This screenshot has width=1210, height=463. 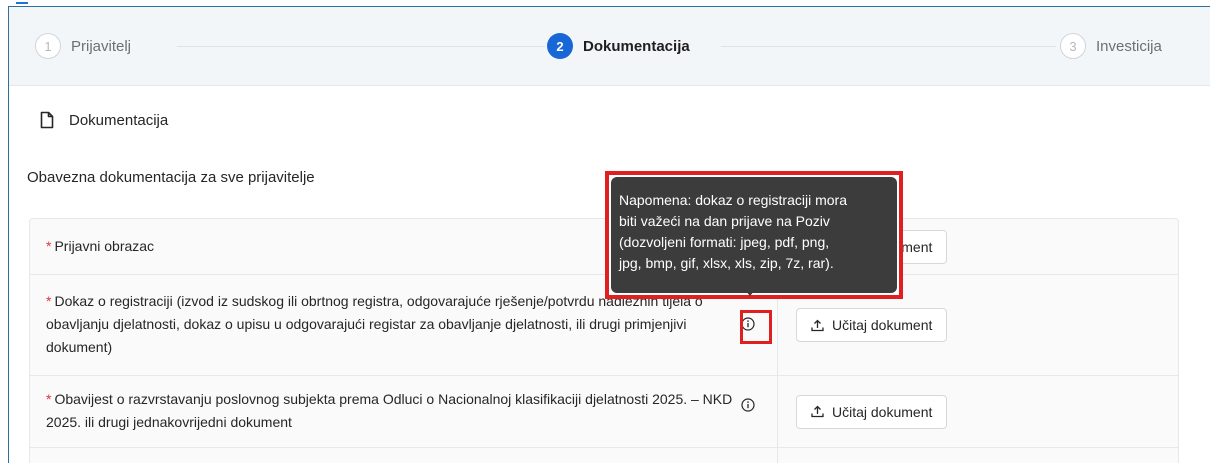 What do you see at coordinates (101, 46) in the screenshot?
I see `step-label: Prijavitelj` at bounding box center [101, 46].